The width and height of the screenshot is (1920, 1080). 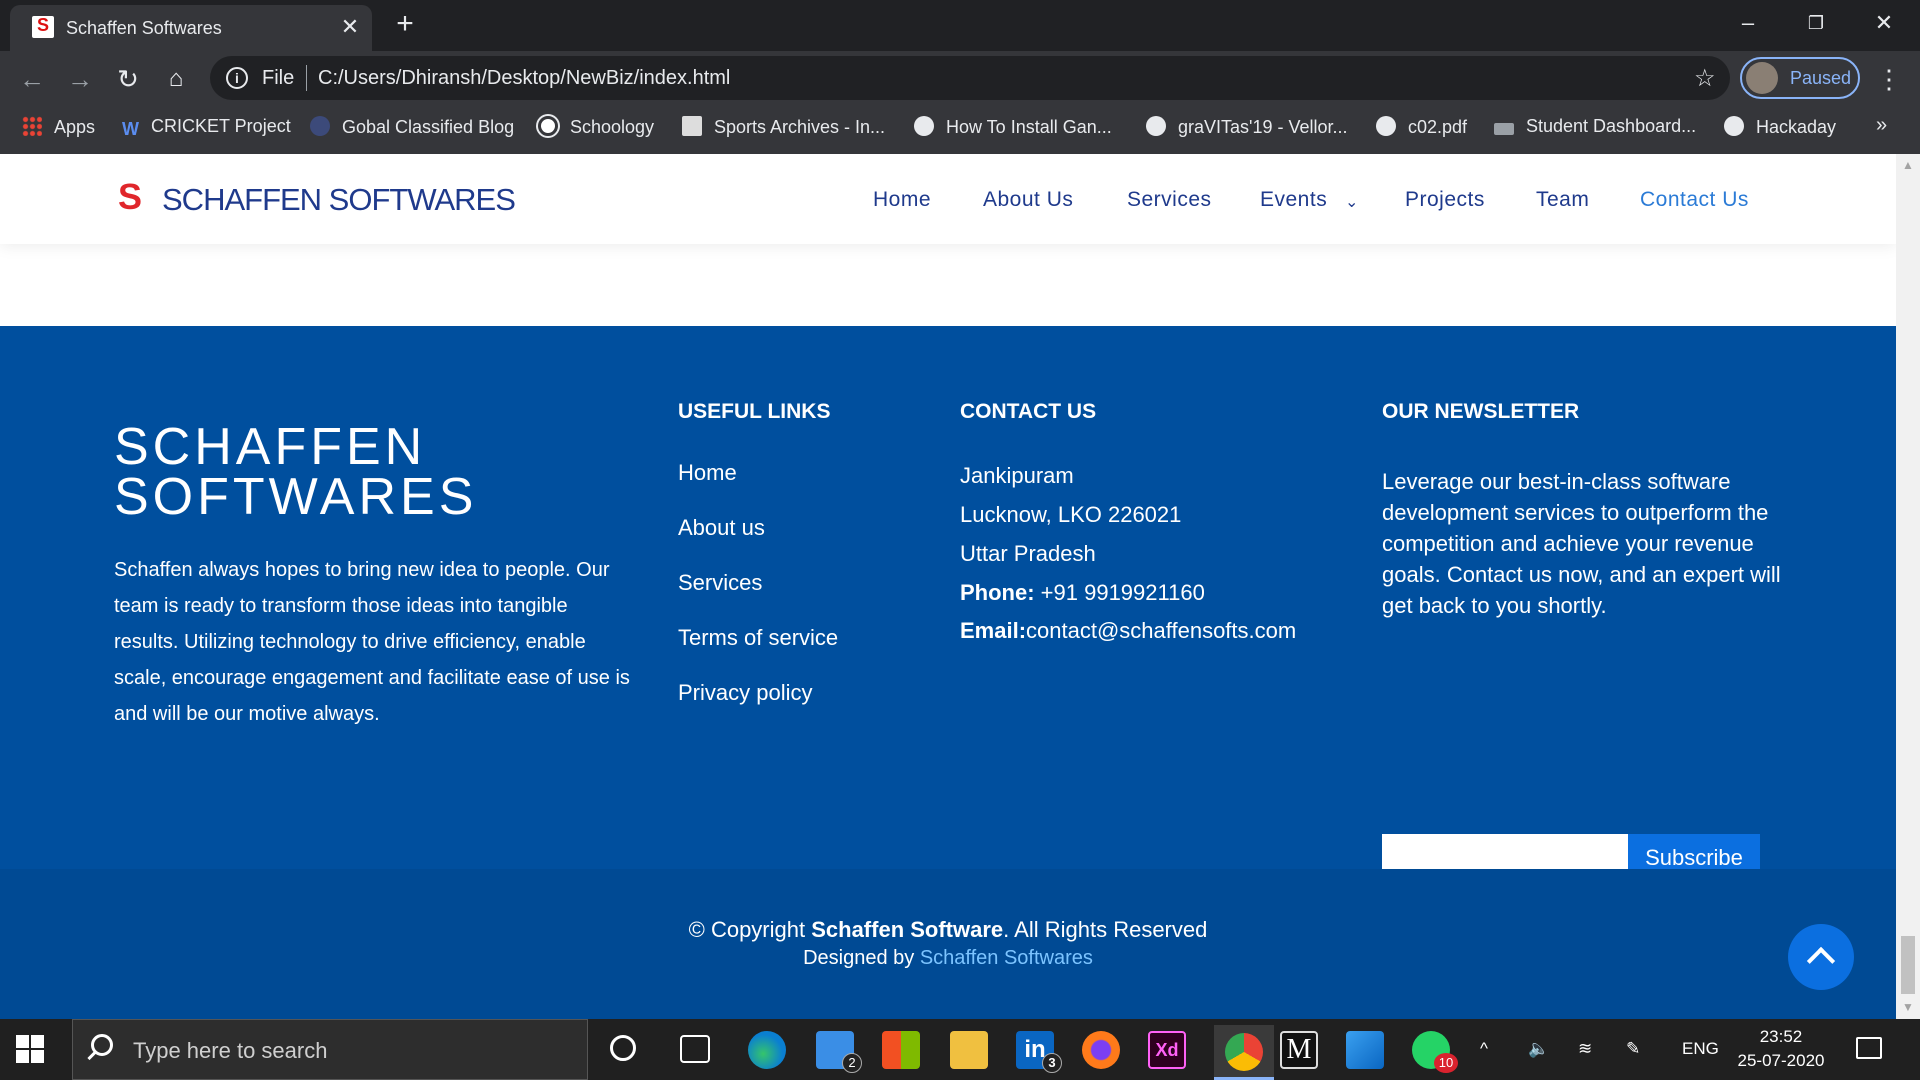 What do you see at coordinates (969, 1050) in the screenshot?
I see `file-explorer-icon` at bounding box center [969, 1050].